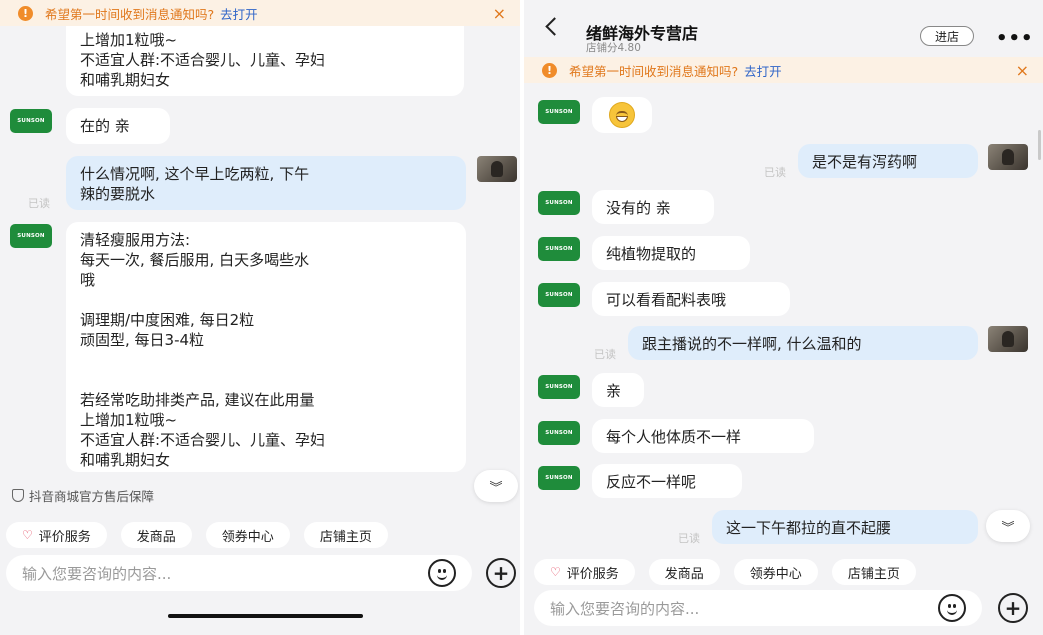 This screenshot has width=1043, height=635. Describe the element at coordinates (118, 126) in the screenshot. I see `message-bubble-shop: 在的 亲` at that location.